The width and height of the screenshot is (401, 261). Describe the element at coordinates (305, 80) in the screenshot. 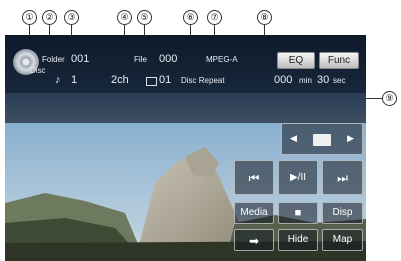

I see `time-min-unit: min` at that location.